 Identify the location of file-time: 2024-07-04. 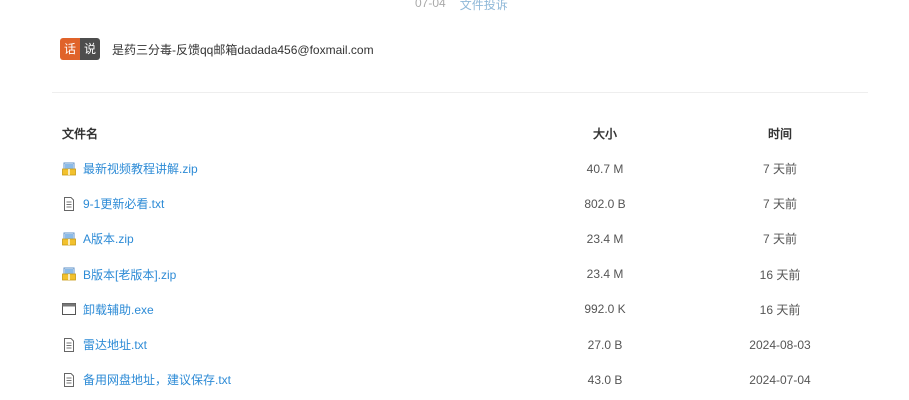
(780, 379).